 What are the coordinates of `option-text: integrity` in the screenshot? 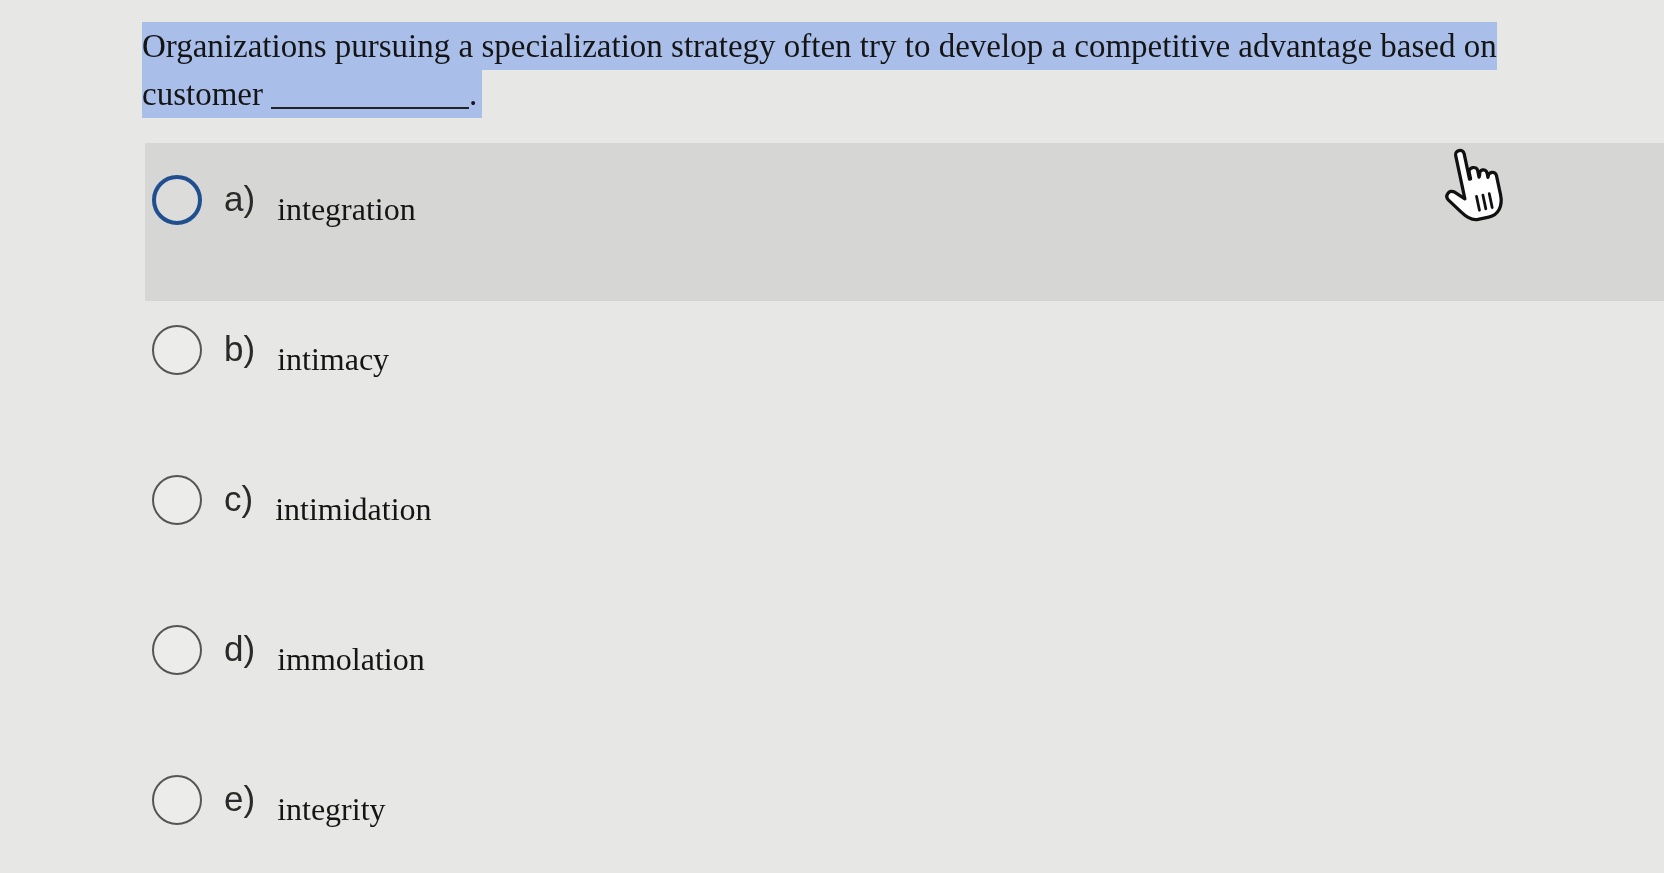 It's located at (331, 809).